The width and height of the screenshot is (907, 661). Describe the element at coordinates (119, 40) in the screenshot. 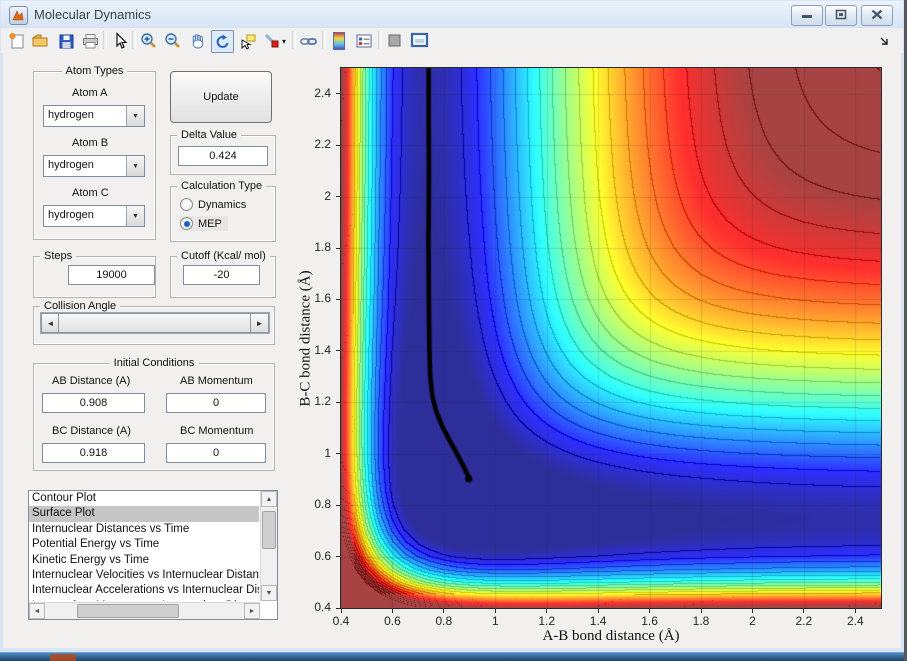

I see `edit-plot-pointer-icon` at that location.